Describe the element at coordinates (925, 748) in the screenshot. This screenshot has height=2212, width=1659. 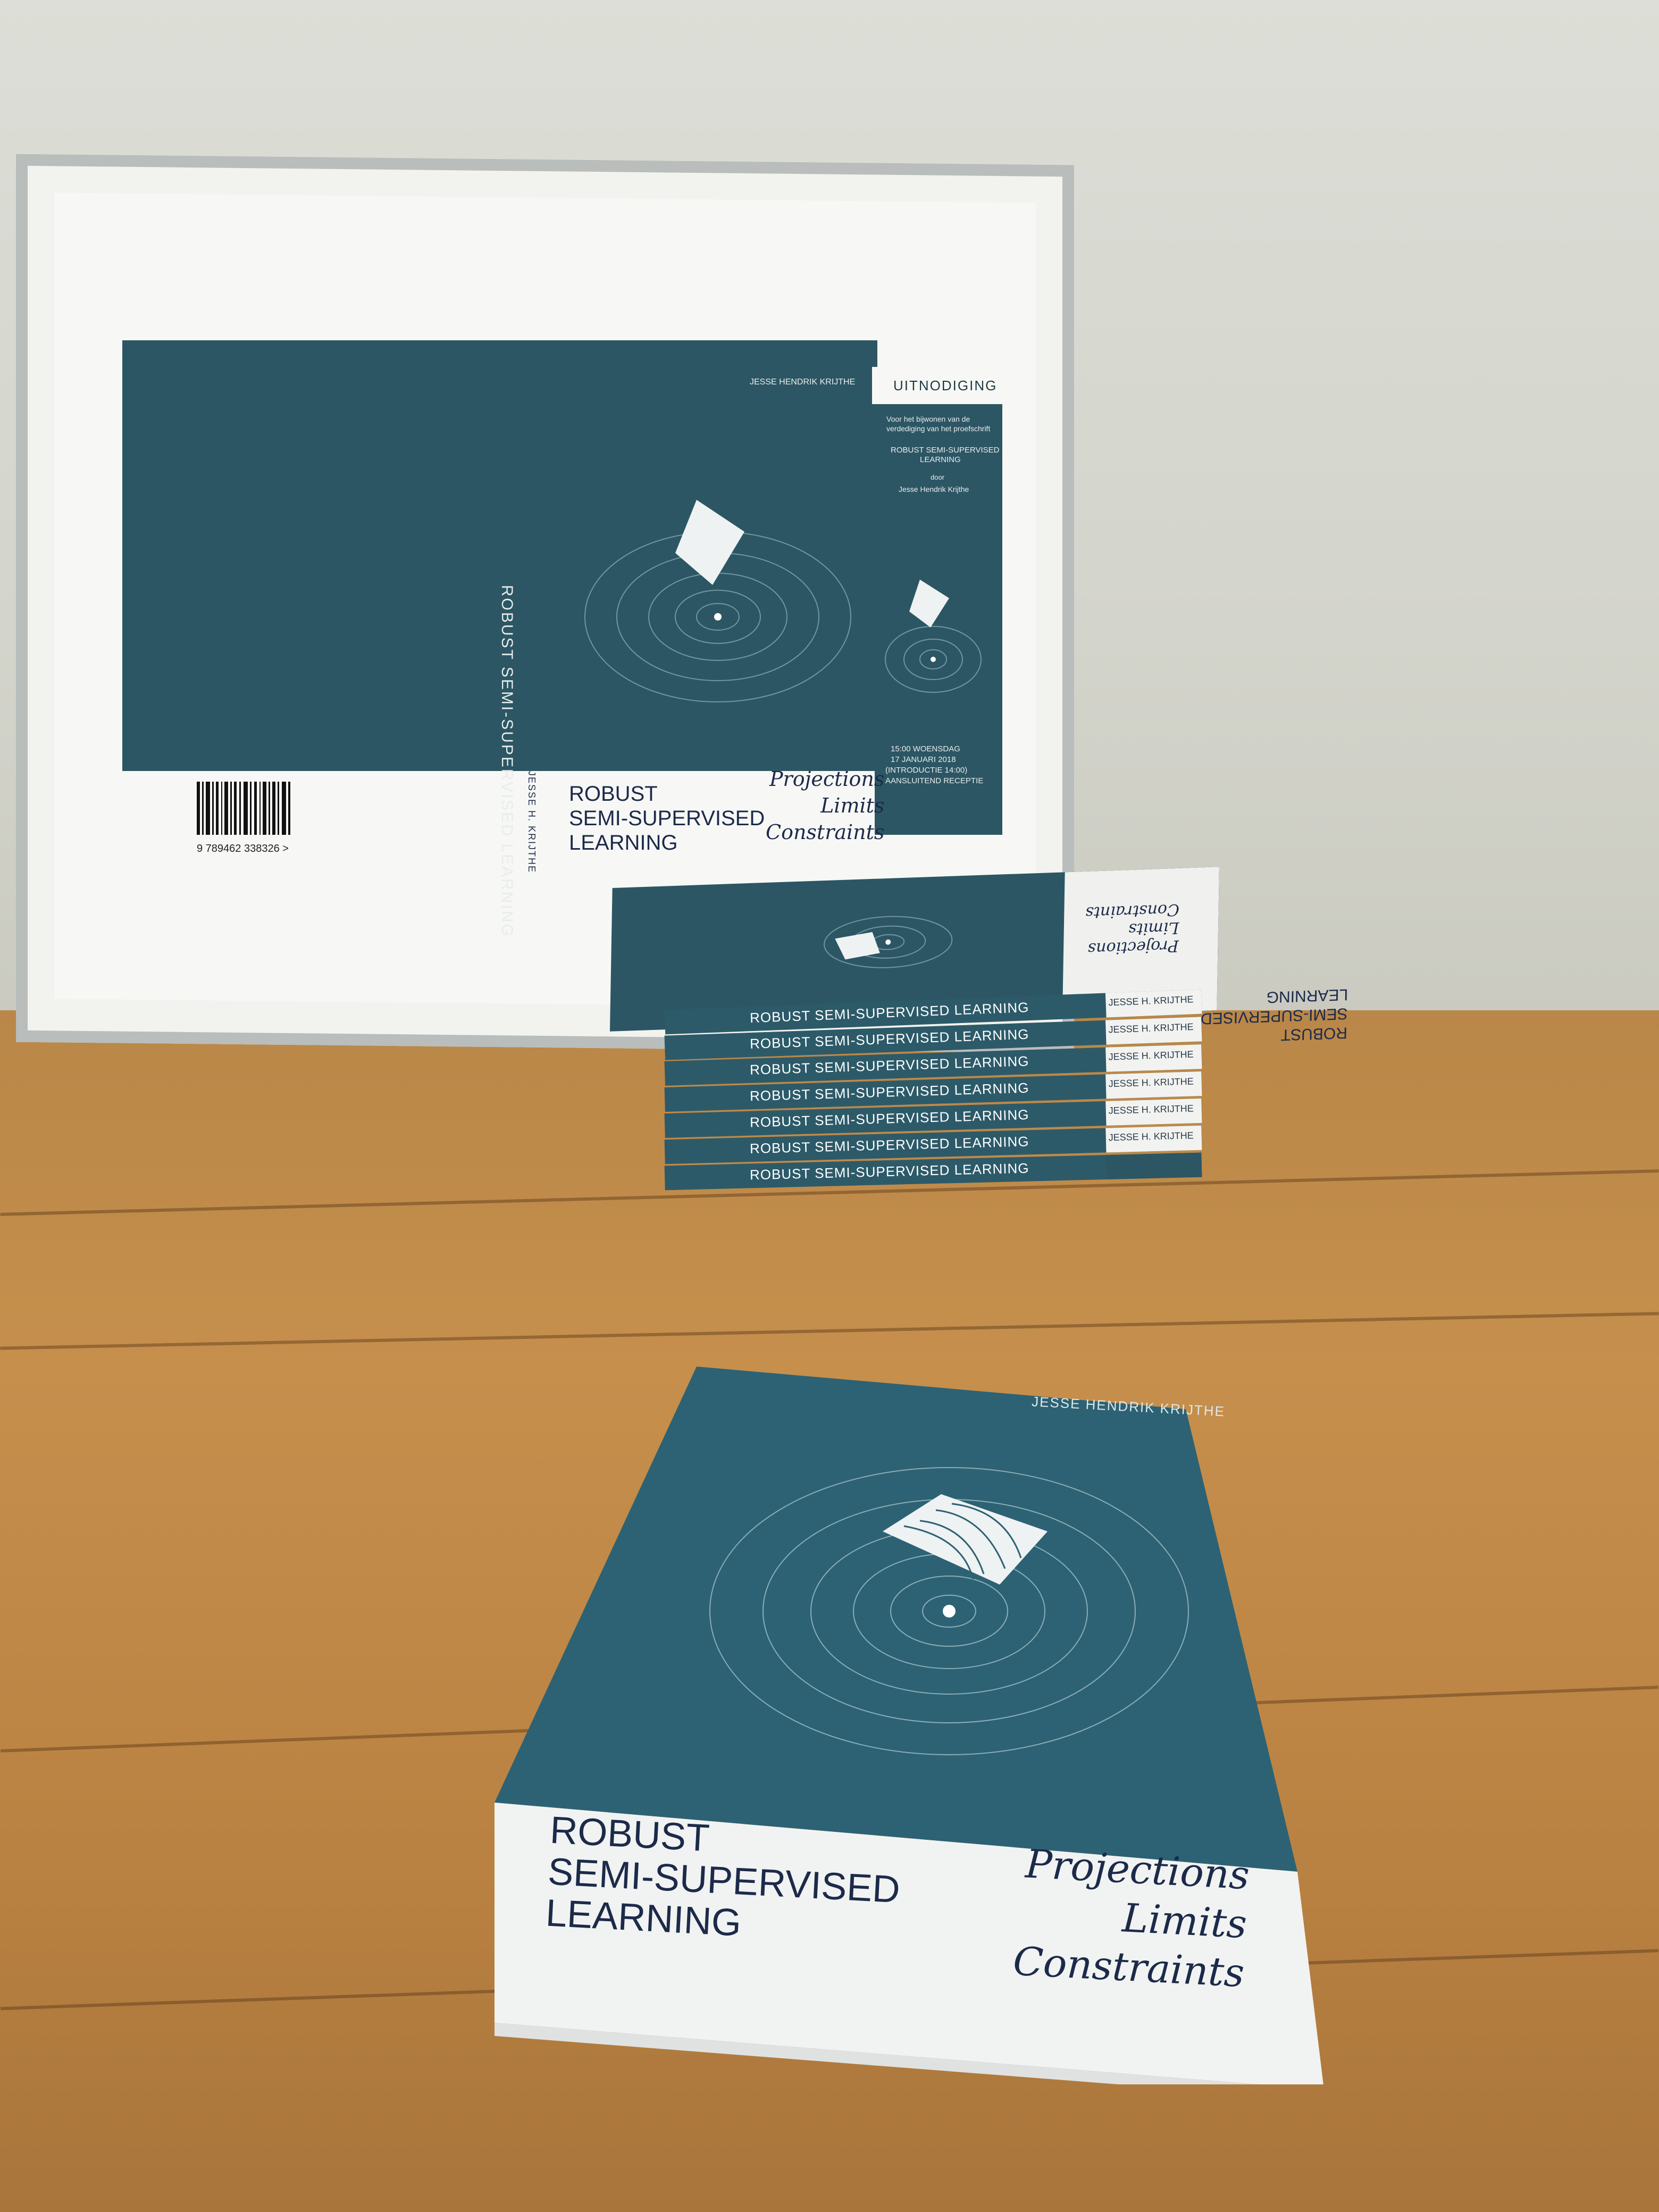
I see `invite-time-1: 15:00 WOENSDAG` at that location.